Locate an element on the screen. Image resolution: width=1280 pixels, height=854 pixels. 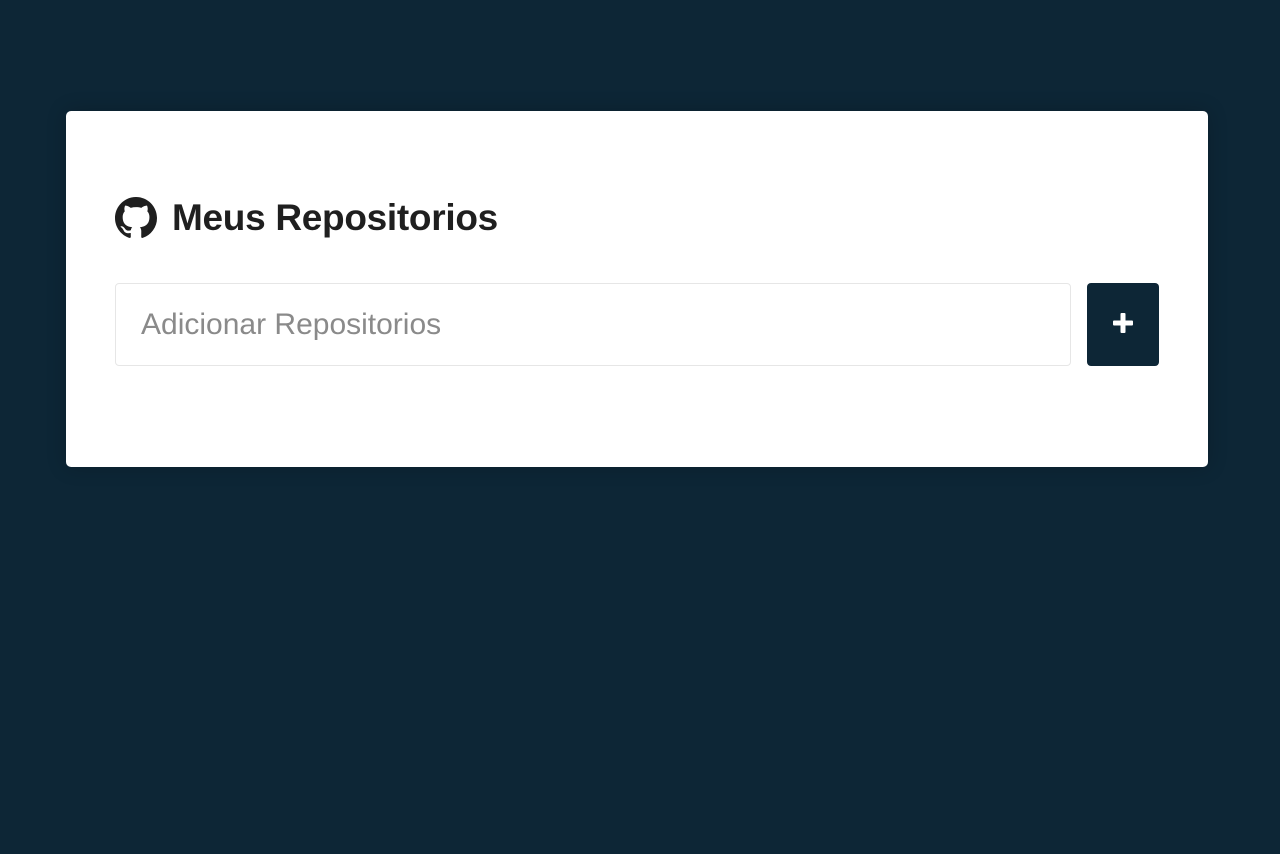
add-repository-button is located at coordinates (1123, 324).